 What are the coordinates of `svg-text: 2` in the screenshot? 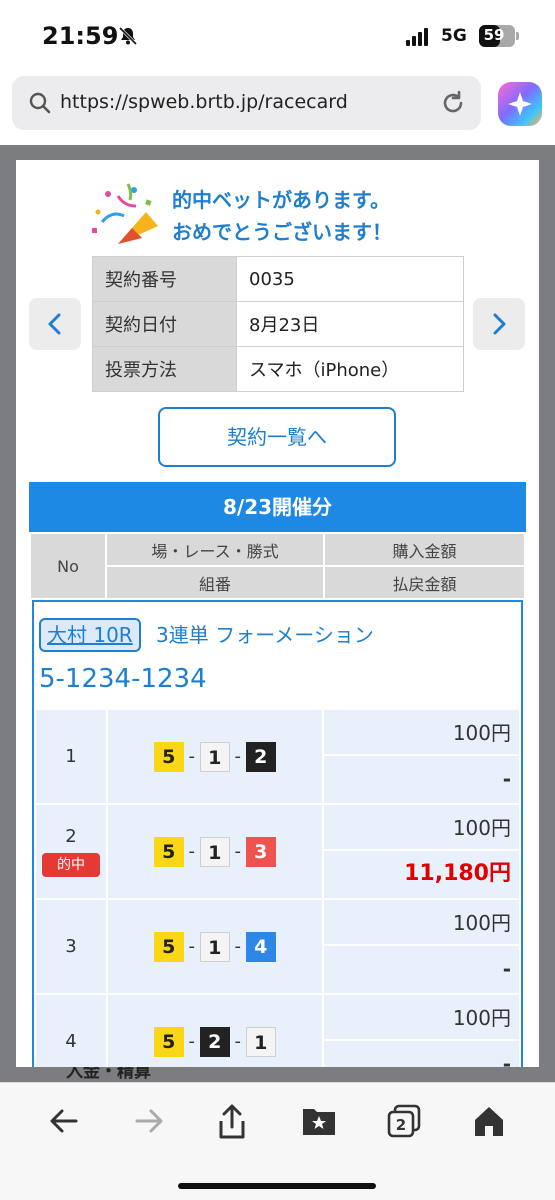 It's located at (401, 1125).